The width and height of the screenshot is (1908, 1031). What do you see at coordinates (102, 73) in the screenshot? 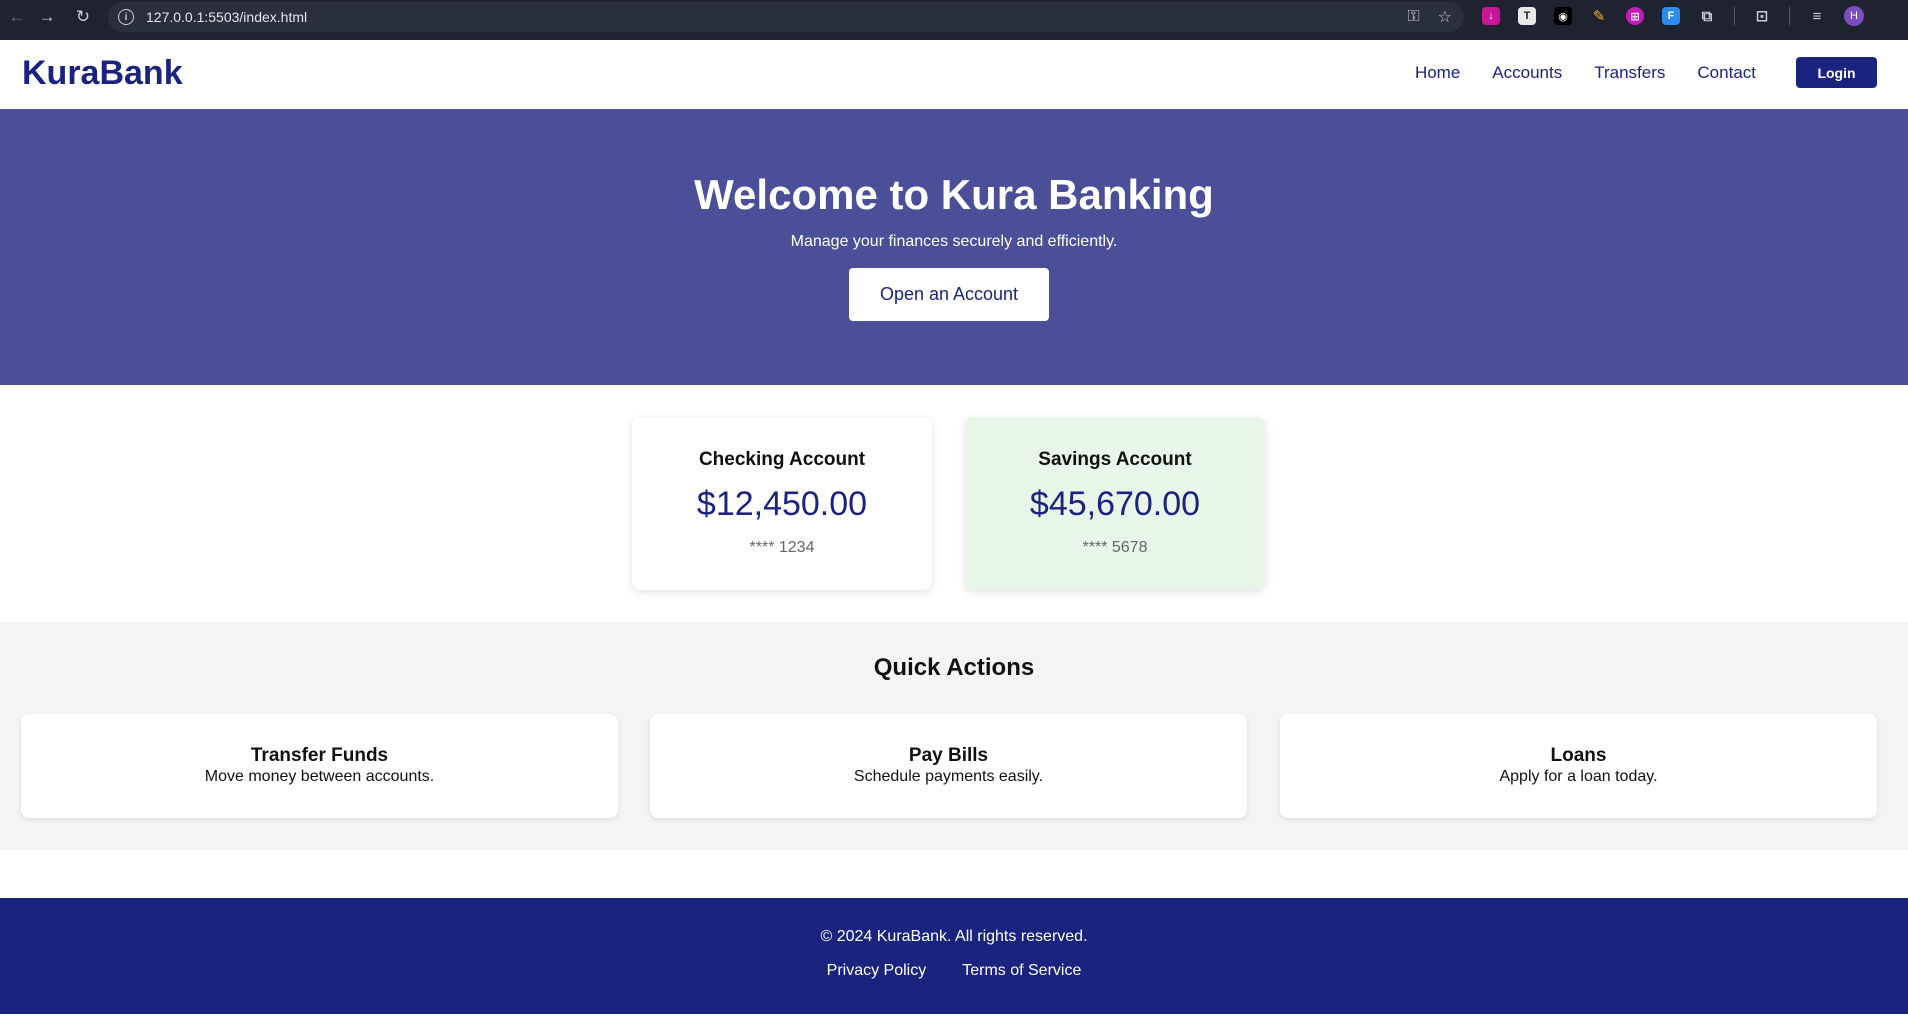
I see `site-logo: KuraBank` at bounding box center [102, 73].